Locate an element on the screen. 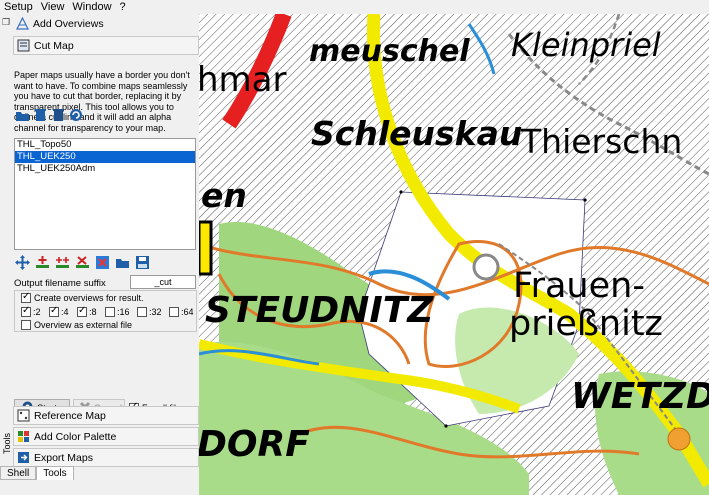  town-marker is located at coordinates (679, 439).